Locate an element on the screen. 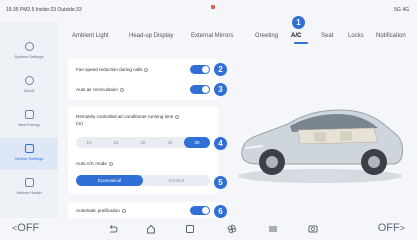 The height and width of the screenshot is (240, 417). auto-purification-toggle is located at coordinates (200, 210).